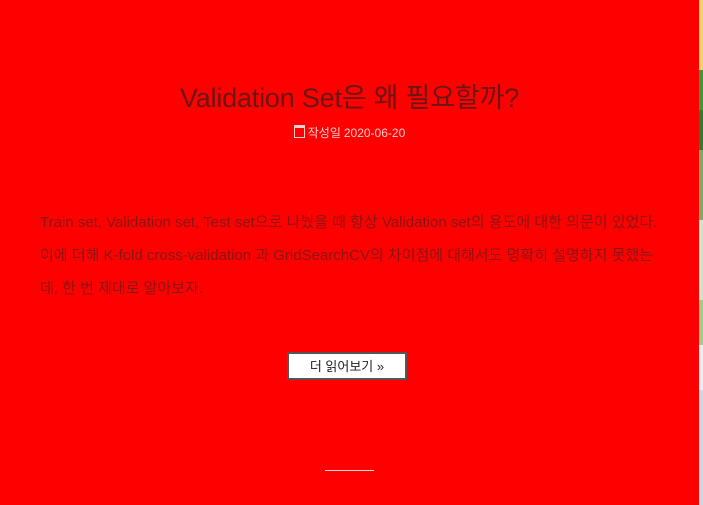 This screenshot has height=505, width=703. Describe the element at coordinates (324, 133) in the screenshot. I see `post-date-label: 작성일` at that location.